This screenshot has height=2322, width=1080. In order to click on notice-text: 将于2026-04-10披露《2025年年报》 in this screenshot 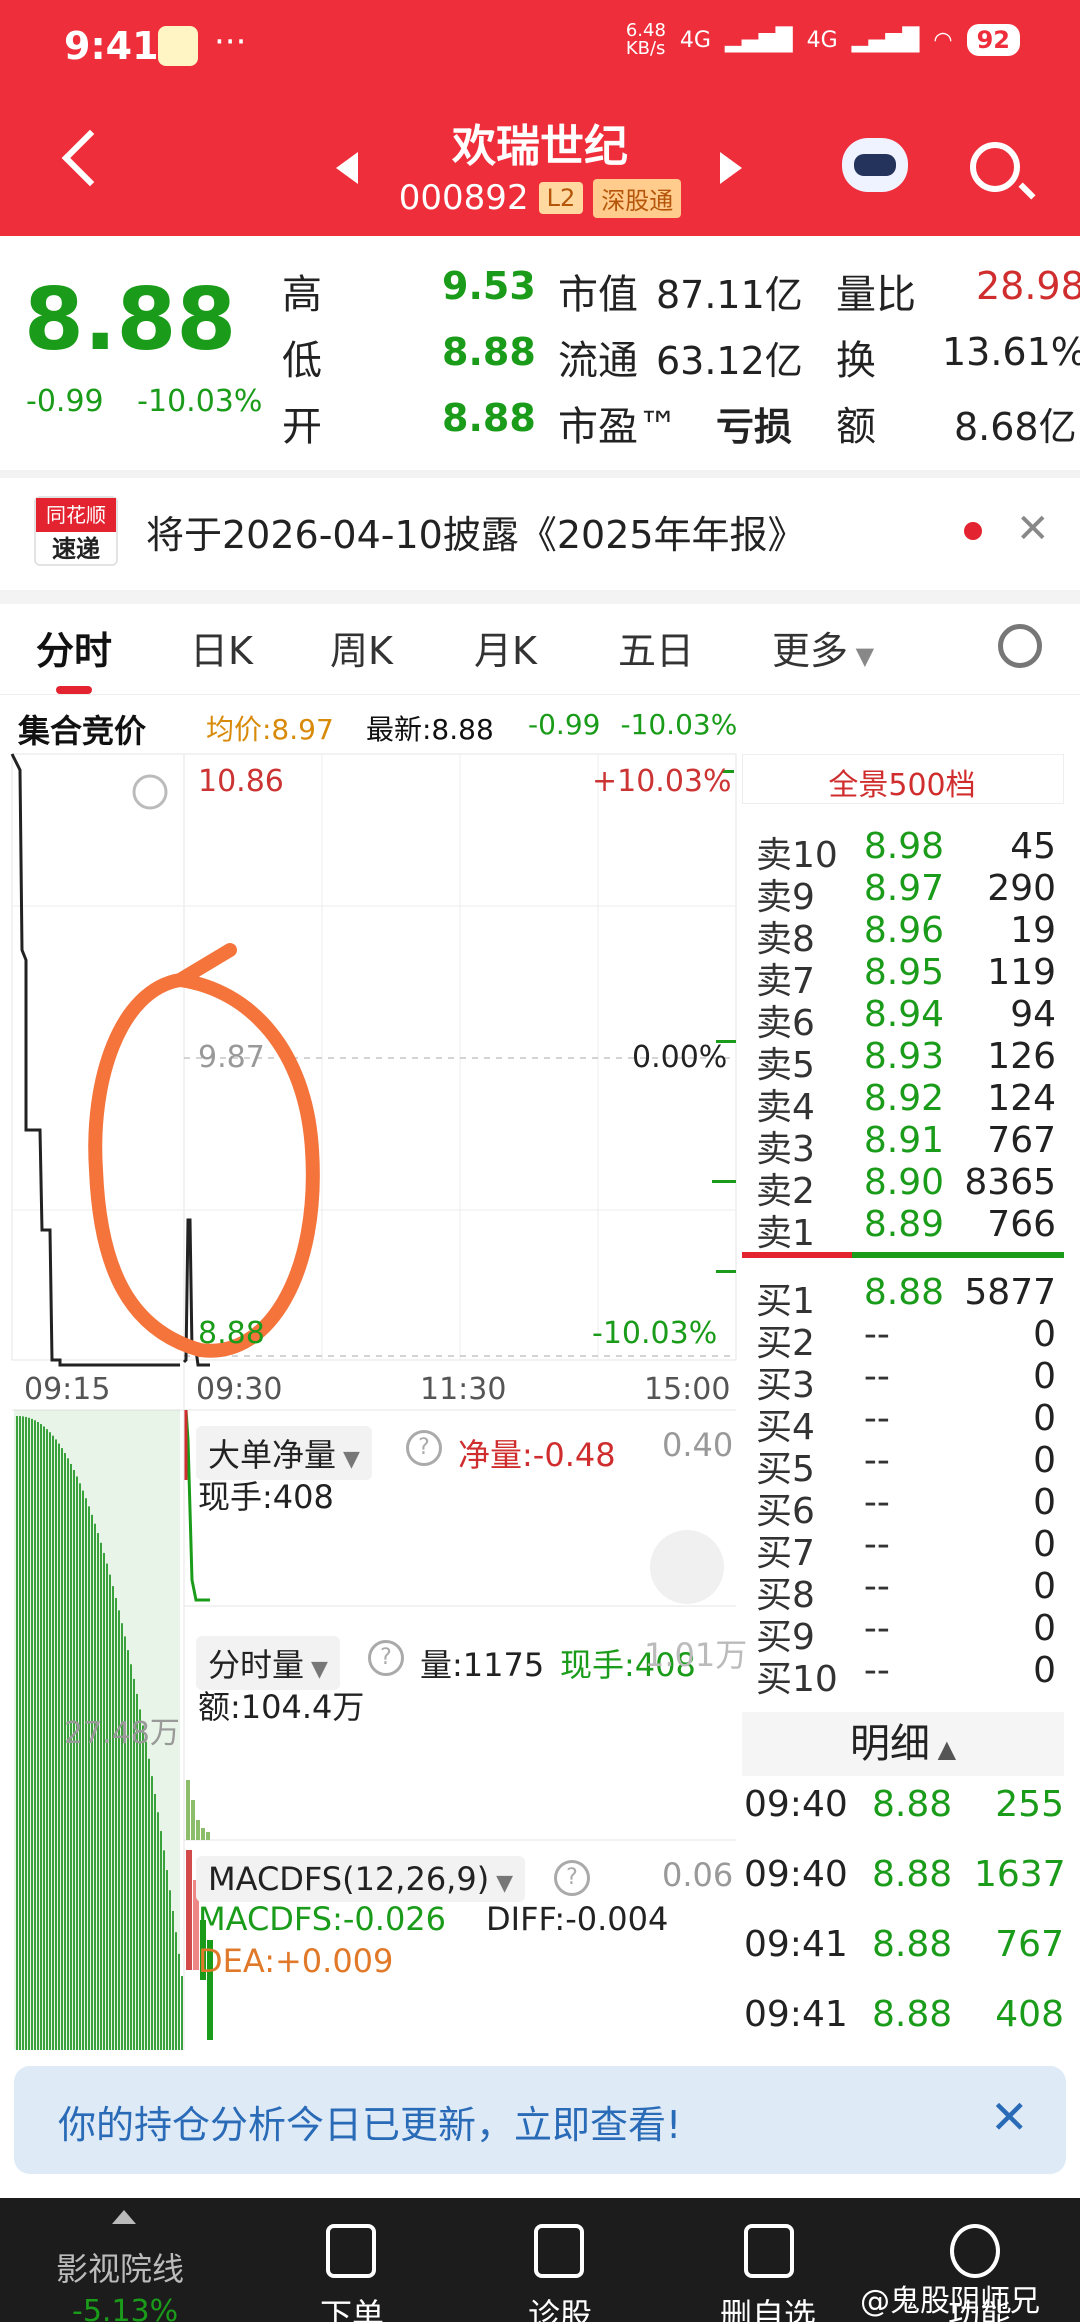, I will do `click(476, 531)`.